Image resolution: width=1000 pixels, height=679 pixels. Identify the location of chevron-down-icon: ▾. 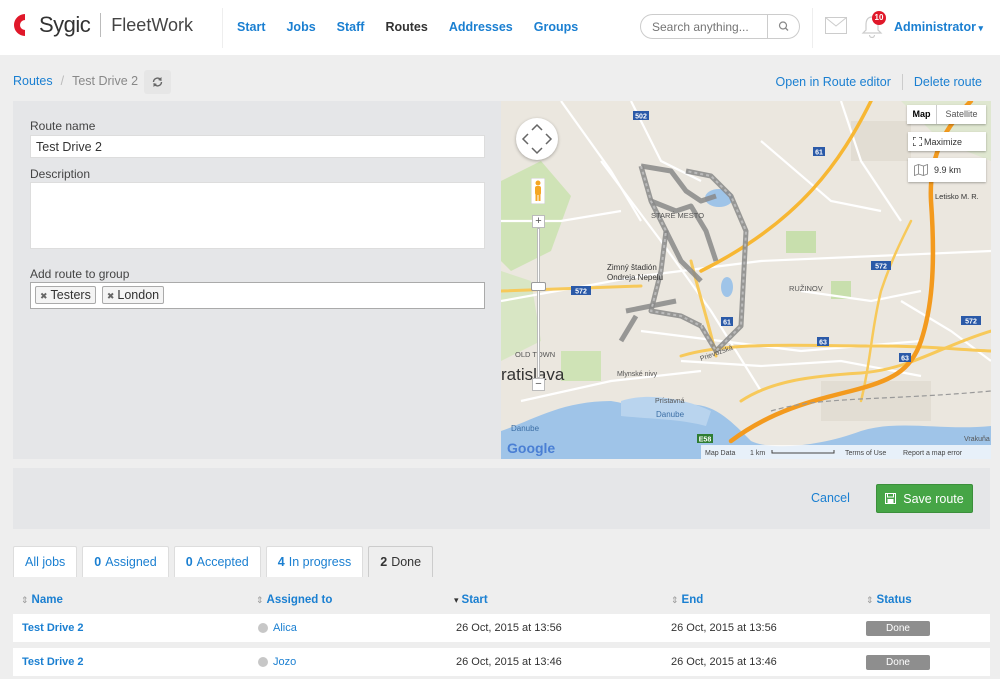
(979, 28).